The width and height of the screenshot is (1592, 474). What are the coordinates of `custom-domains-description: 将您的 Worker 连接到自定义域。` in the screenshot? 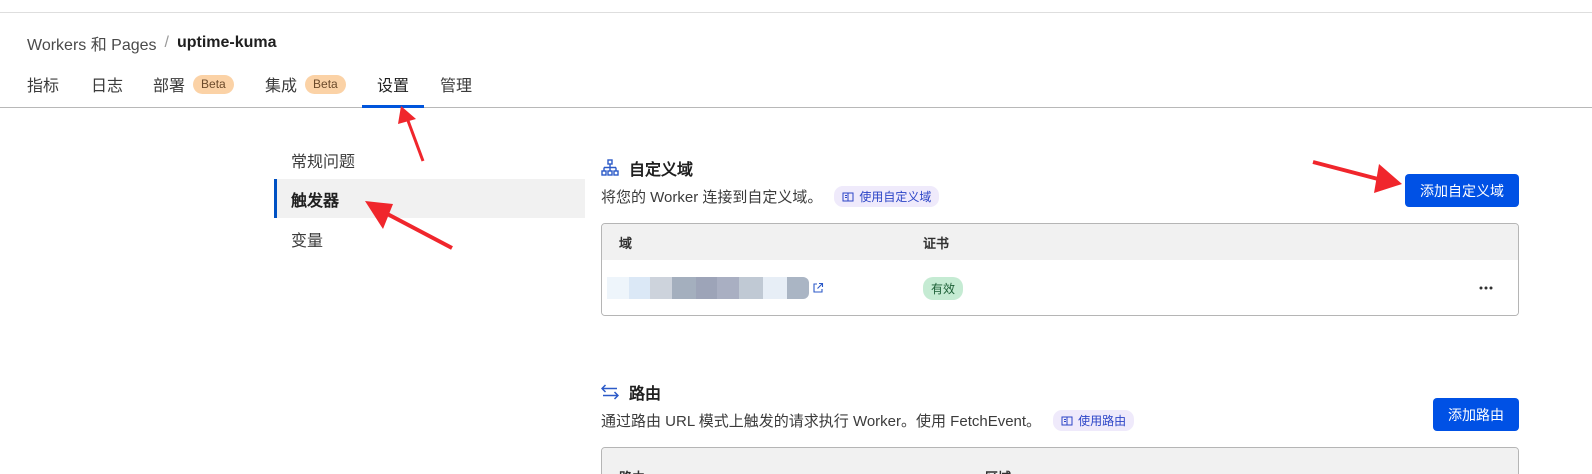 It's located at (712, 197).